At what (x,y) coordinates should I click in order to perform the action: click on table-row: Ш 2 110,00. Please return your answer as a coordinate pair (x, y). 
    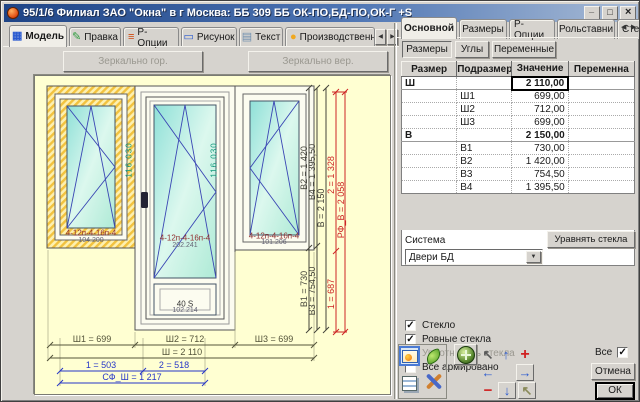
    Looking at the image, I should click on (518, 83).